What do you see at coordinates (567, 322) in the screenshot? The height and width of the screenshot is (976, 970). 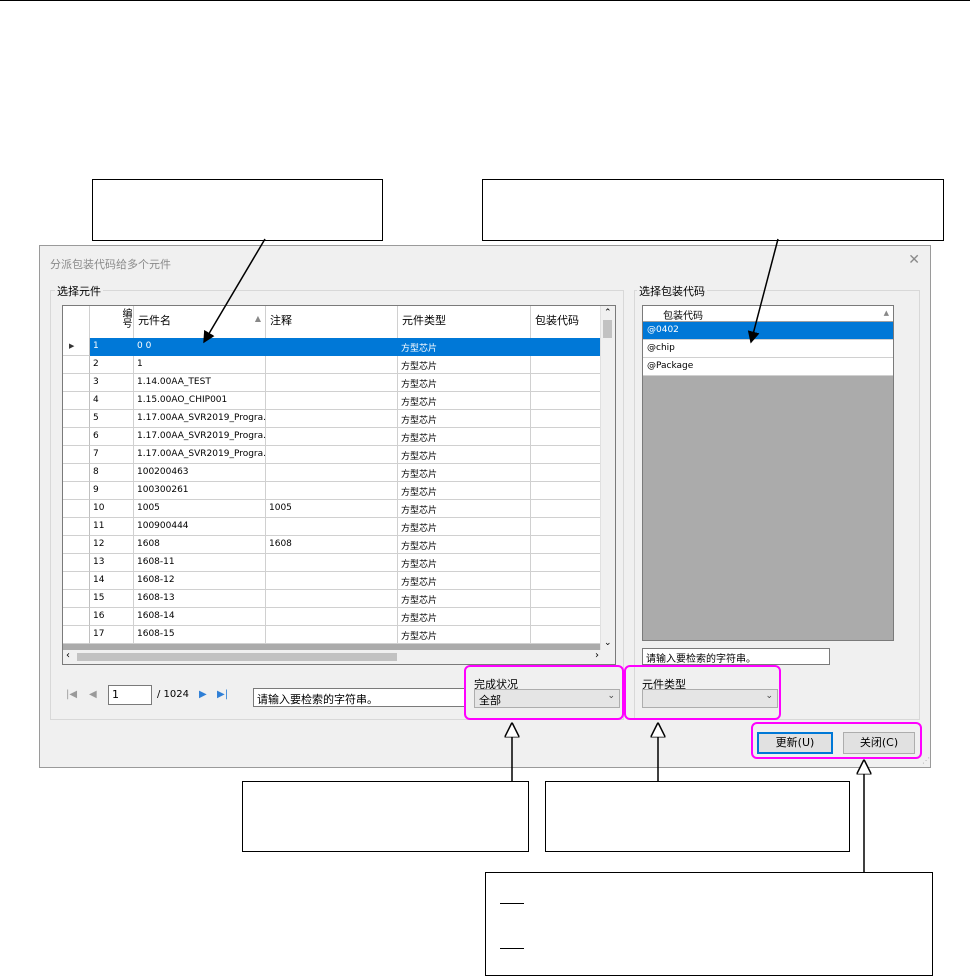 I see `column-header-package: 包装代码` at bounding box center [567, 322].